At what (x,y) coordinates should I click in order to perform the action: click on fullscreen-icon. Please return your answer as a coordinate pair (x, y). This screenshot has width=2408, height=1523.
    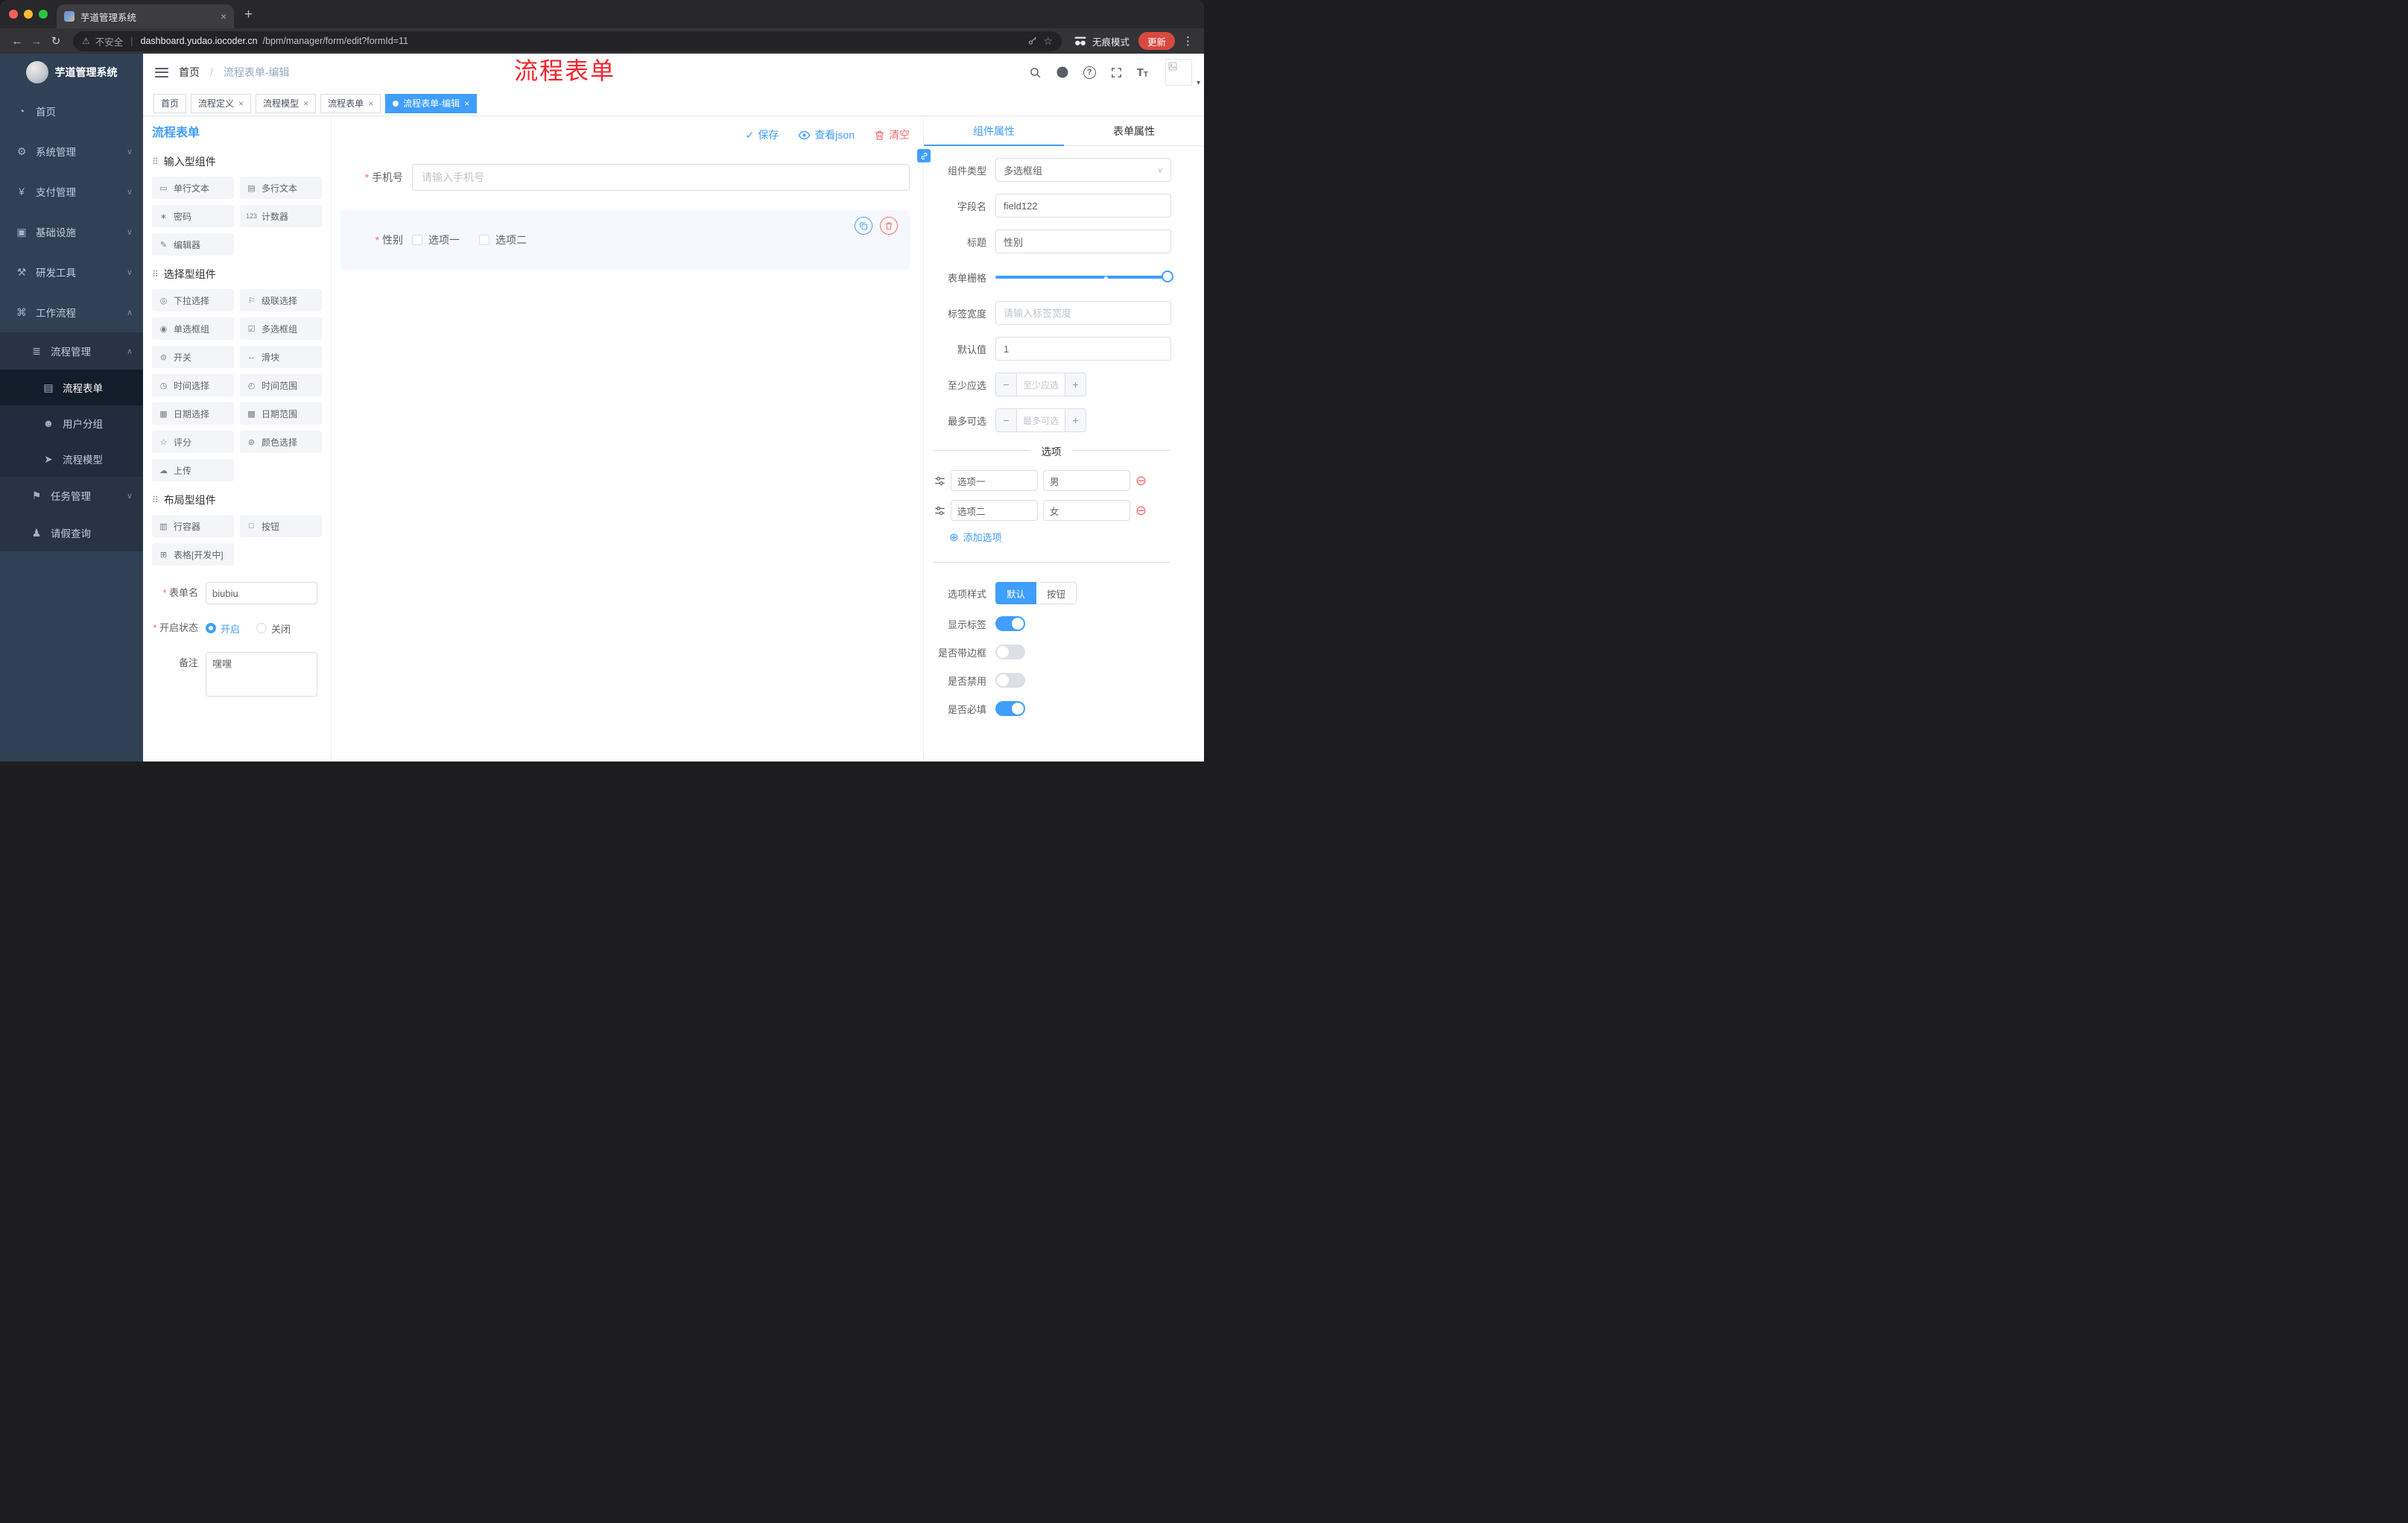
    Looking at the image, I should click on (1116, 72).